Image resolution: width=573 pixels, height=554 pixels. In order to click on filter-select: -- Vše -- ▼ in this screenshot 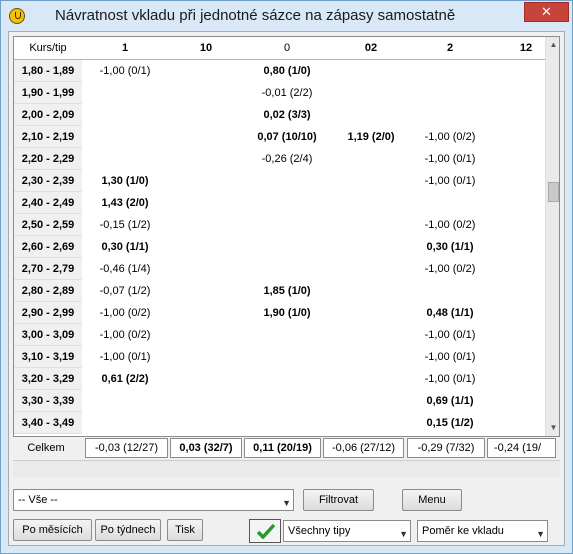, I will do `click(153, 500)`.